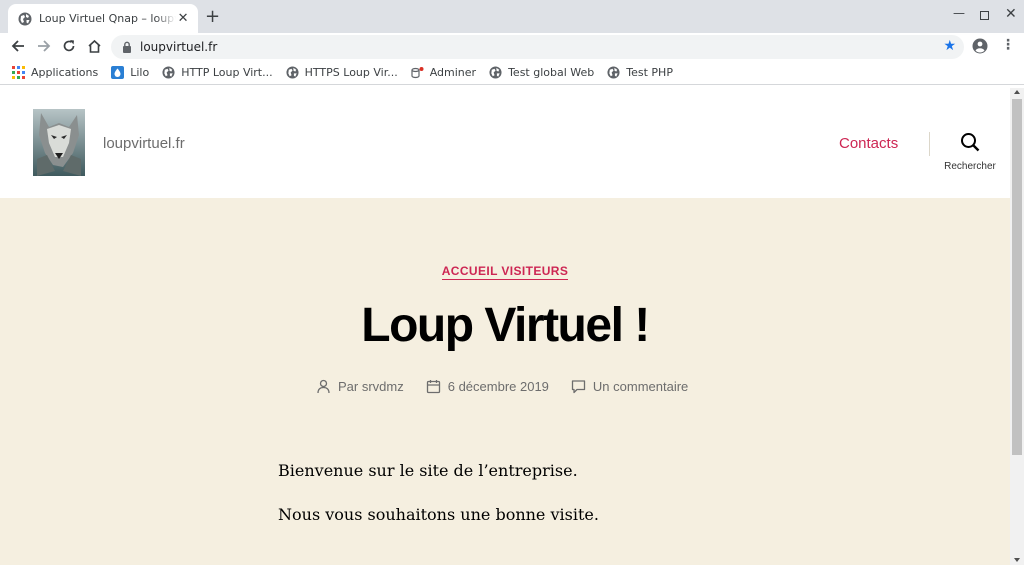 This screenshot has width=1024, height=565. Describe the element at coordinates (970, 142) in the screenshot. I see `search-icon` at that location.